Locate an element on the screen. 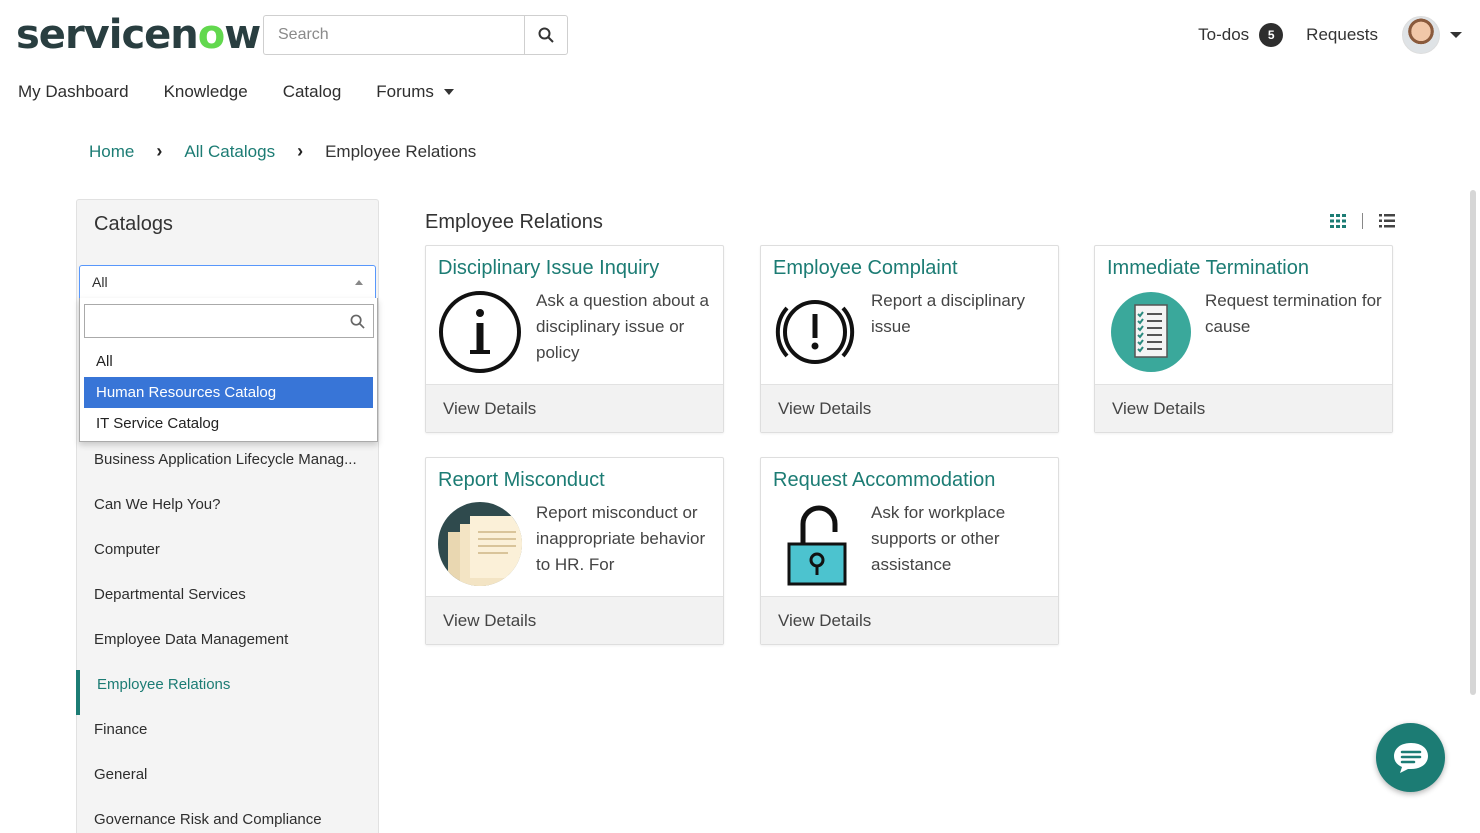  breadcrumb-home: Home is located at coordinates (111, 152).